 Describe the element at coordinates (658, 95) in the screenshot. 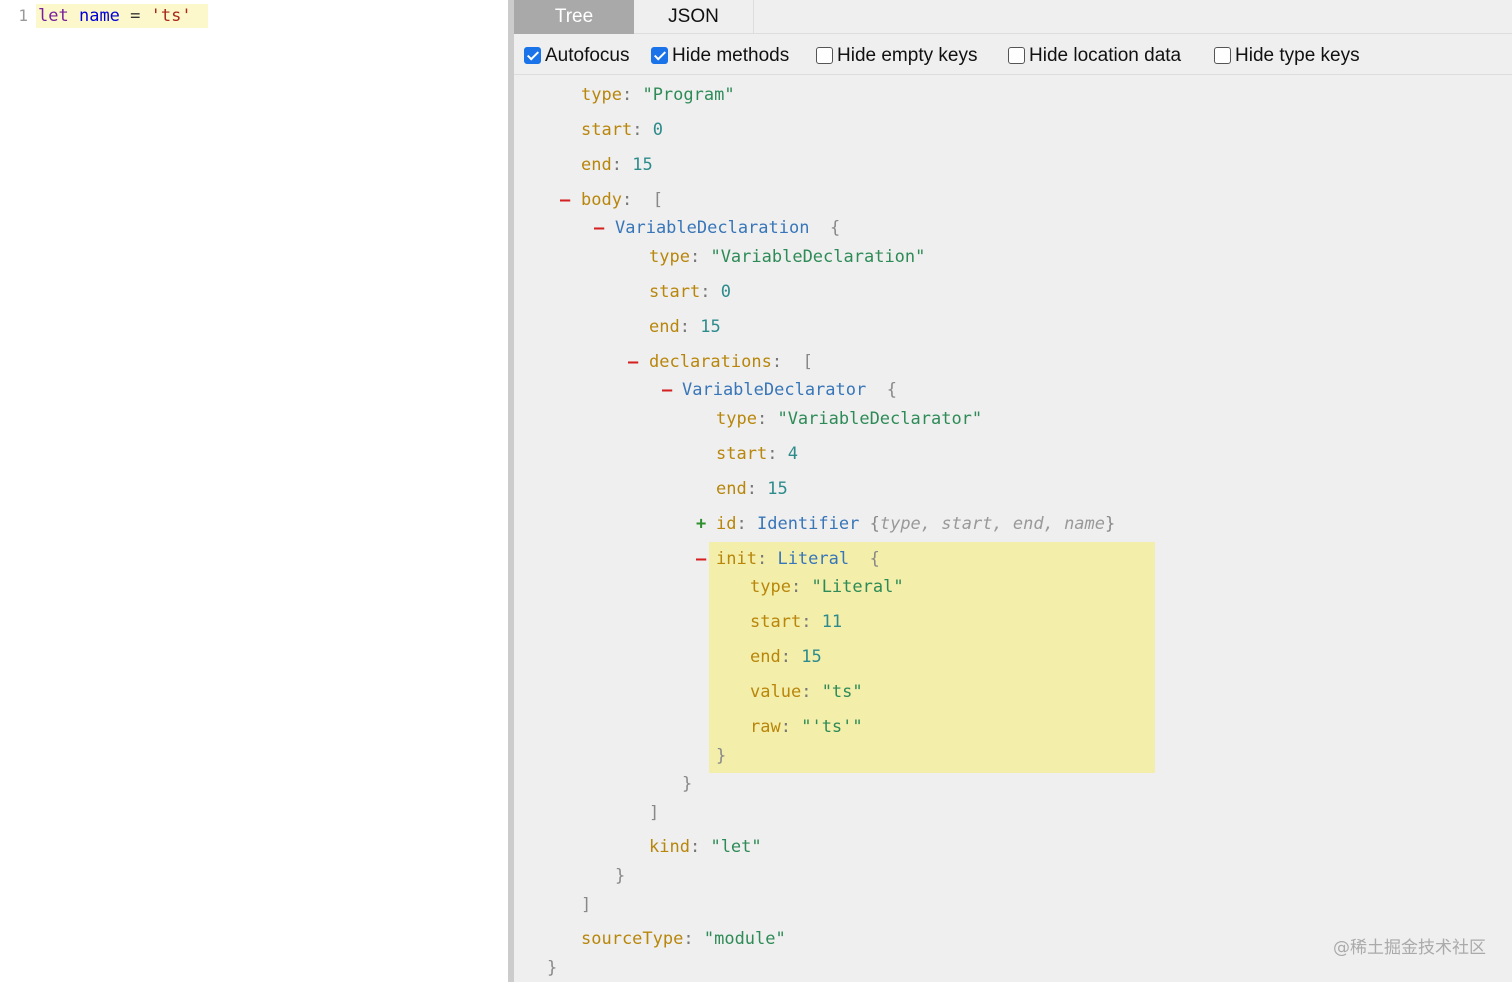

I see `tree-row-program-type: type: "Program"` at that location.